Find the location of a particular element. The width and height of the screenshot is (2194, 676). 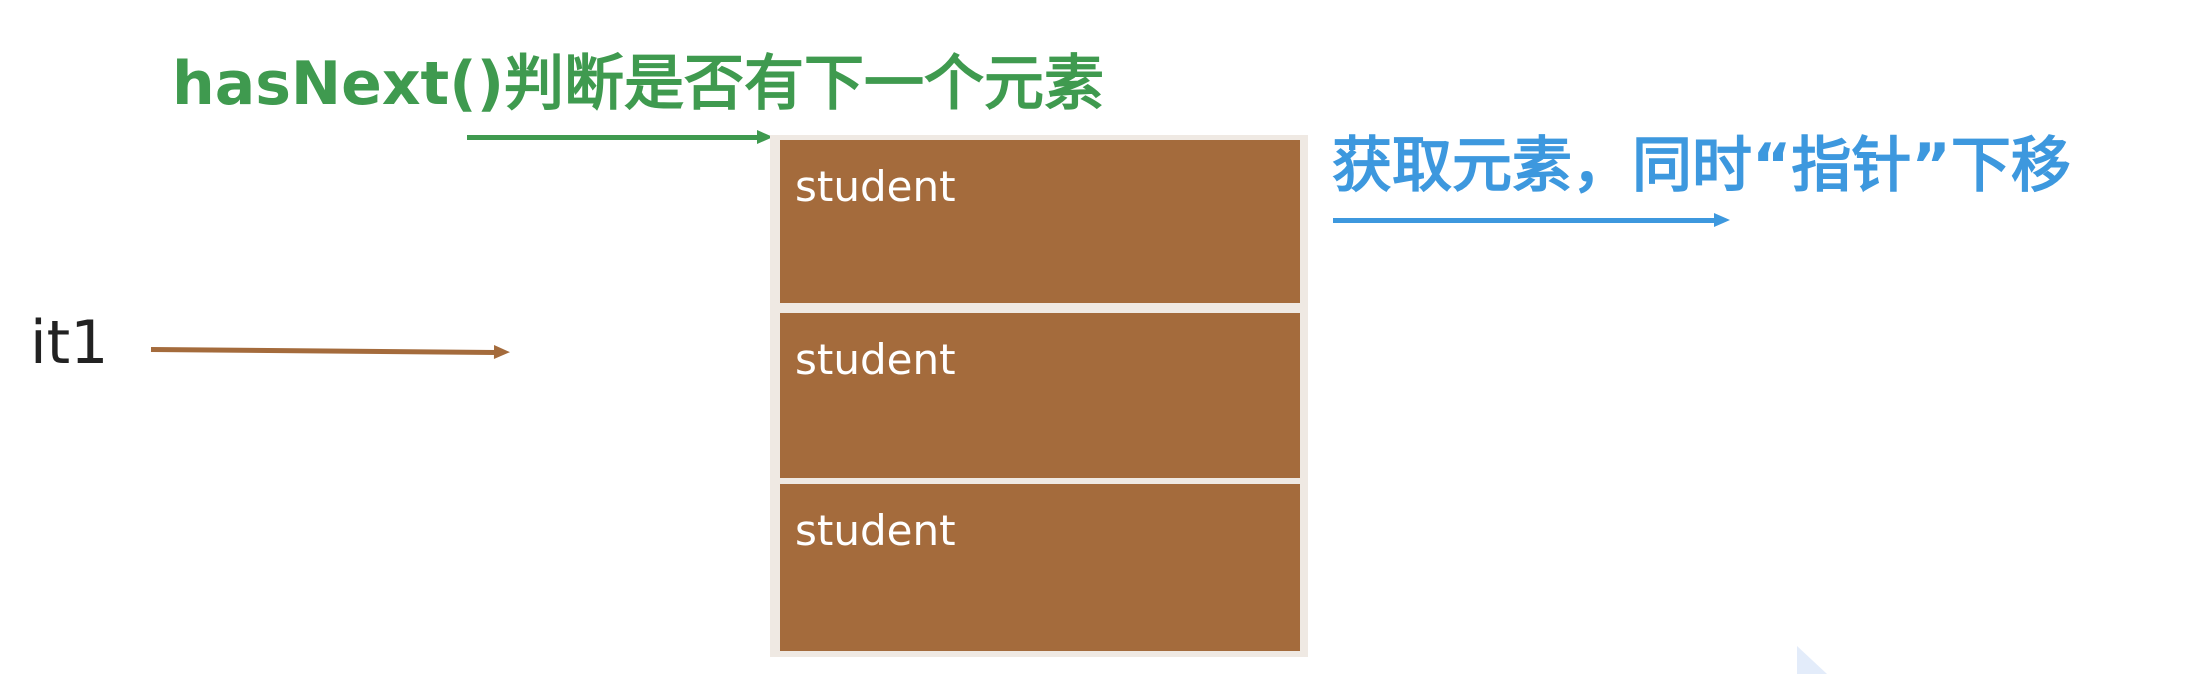

iterator-arrow is located at coordinates (323, 351).